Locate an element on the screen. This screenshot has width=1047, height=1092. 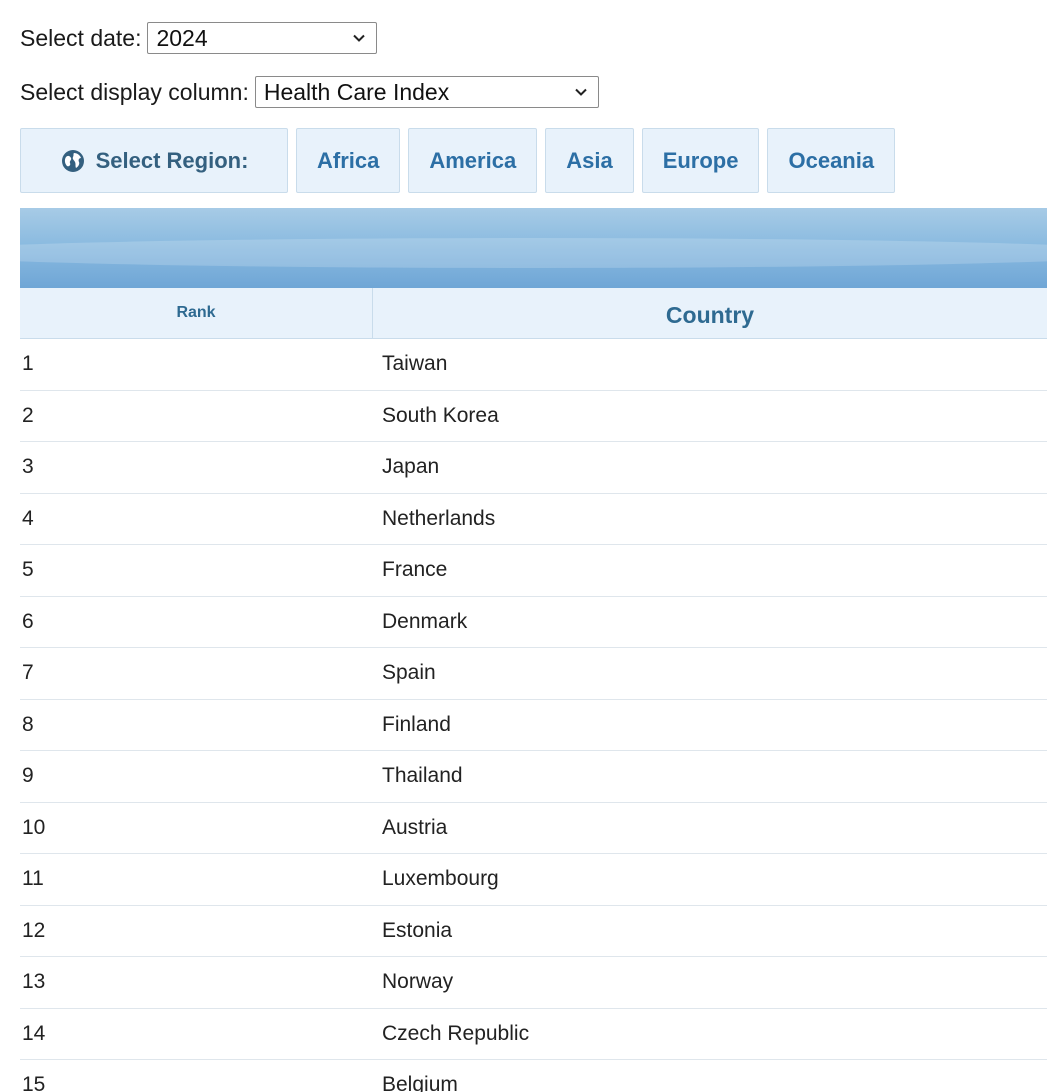
table-row: 1 Taiwan is located at coordinates (533, 365).